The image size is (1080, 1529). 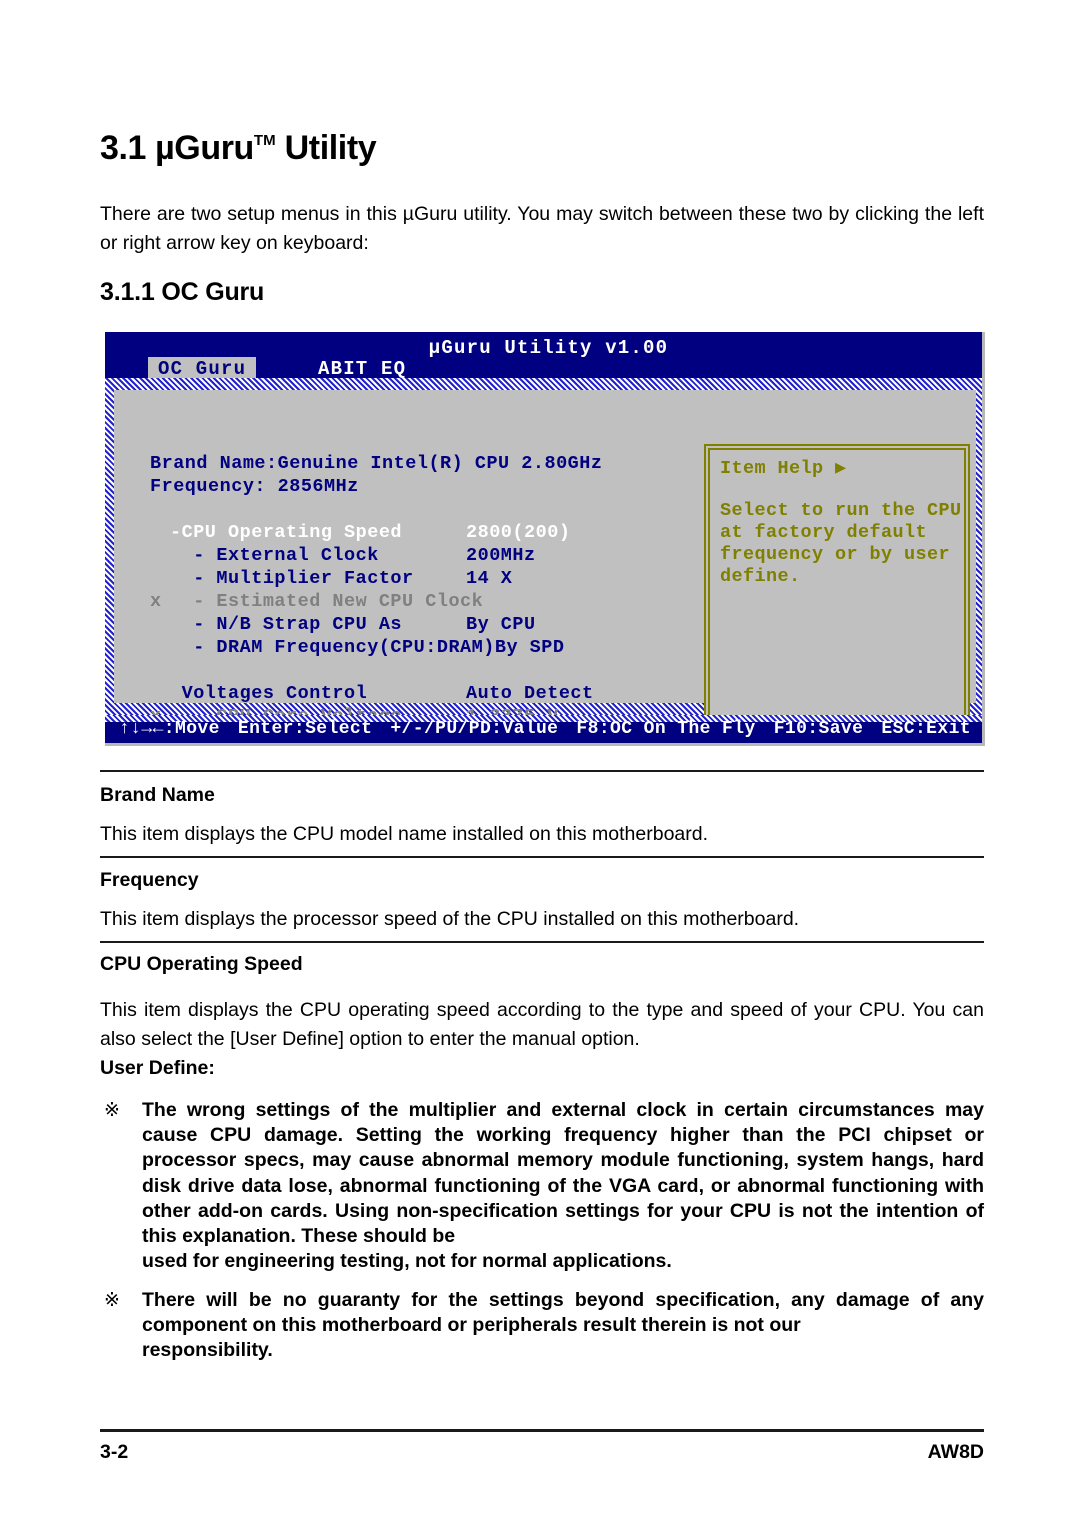 What do you see at coordinates (149, 880) in the screenshot?
I see `term-frequency: Frequency` at bounding box center [149, 880].